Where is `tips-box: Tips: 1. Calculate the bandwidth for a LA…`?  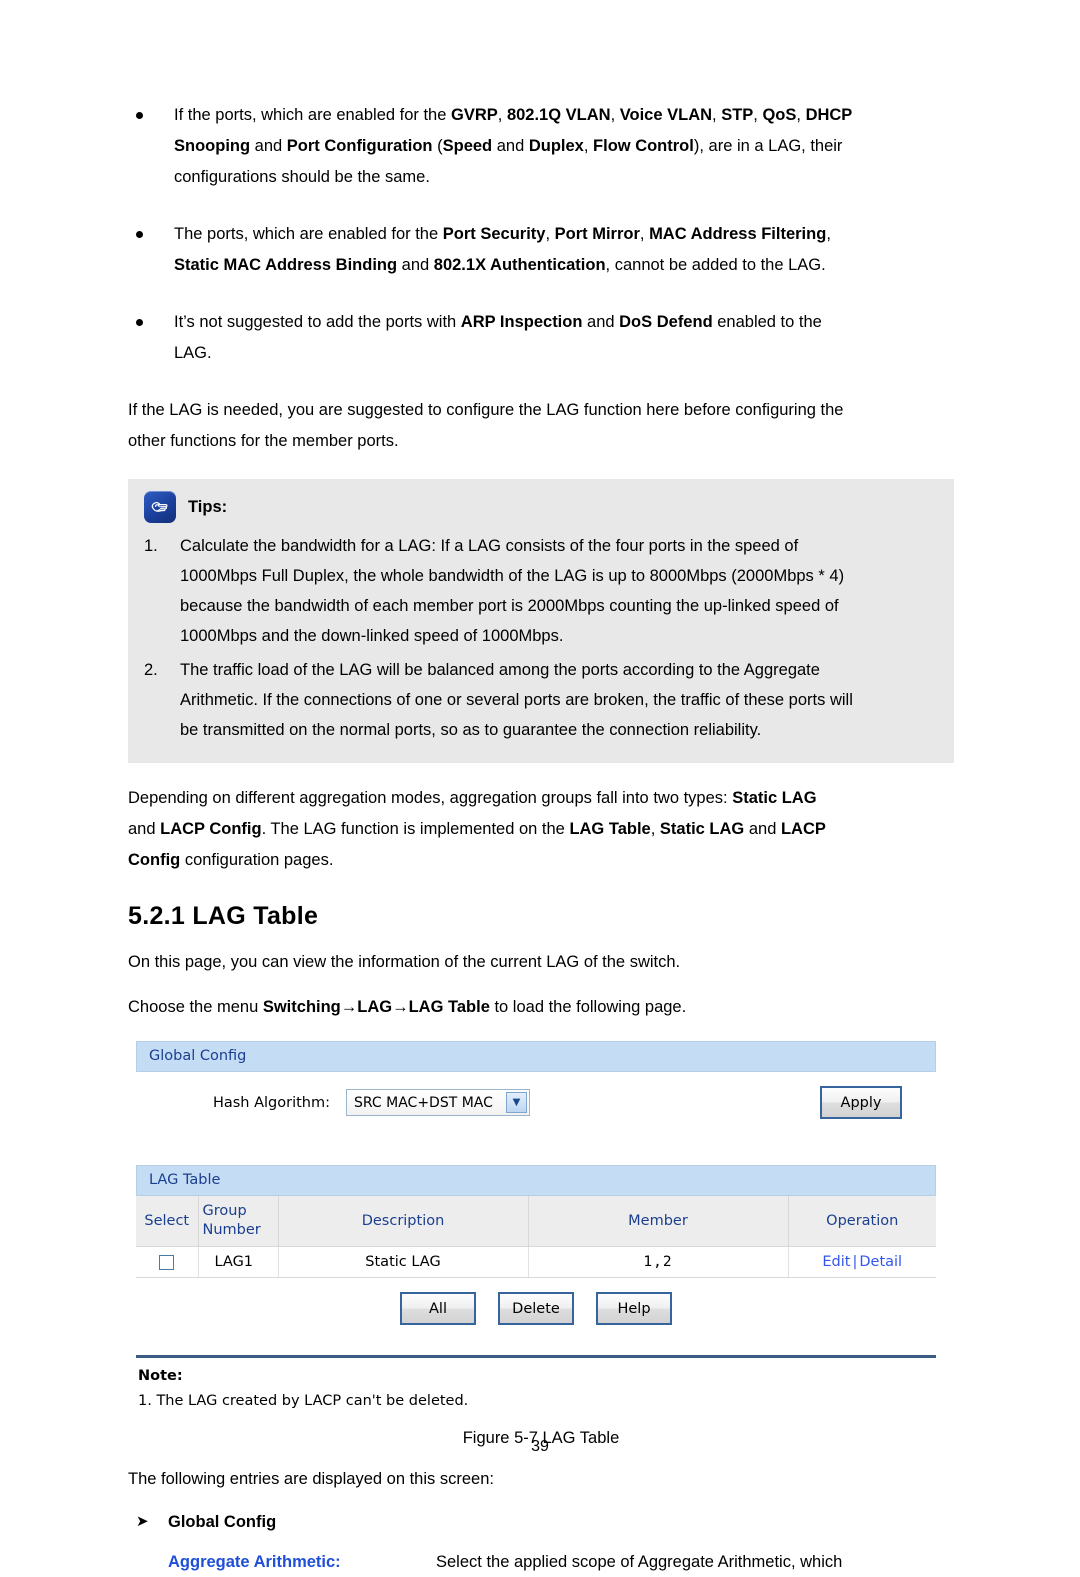
tips-box: Tips: 1. Calculate the bandwidth for a LA… is located at coordinates (541, 621).